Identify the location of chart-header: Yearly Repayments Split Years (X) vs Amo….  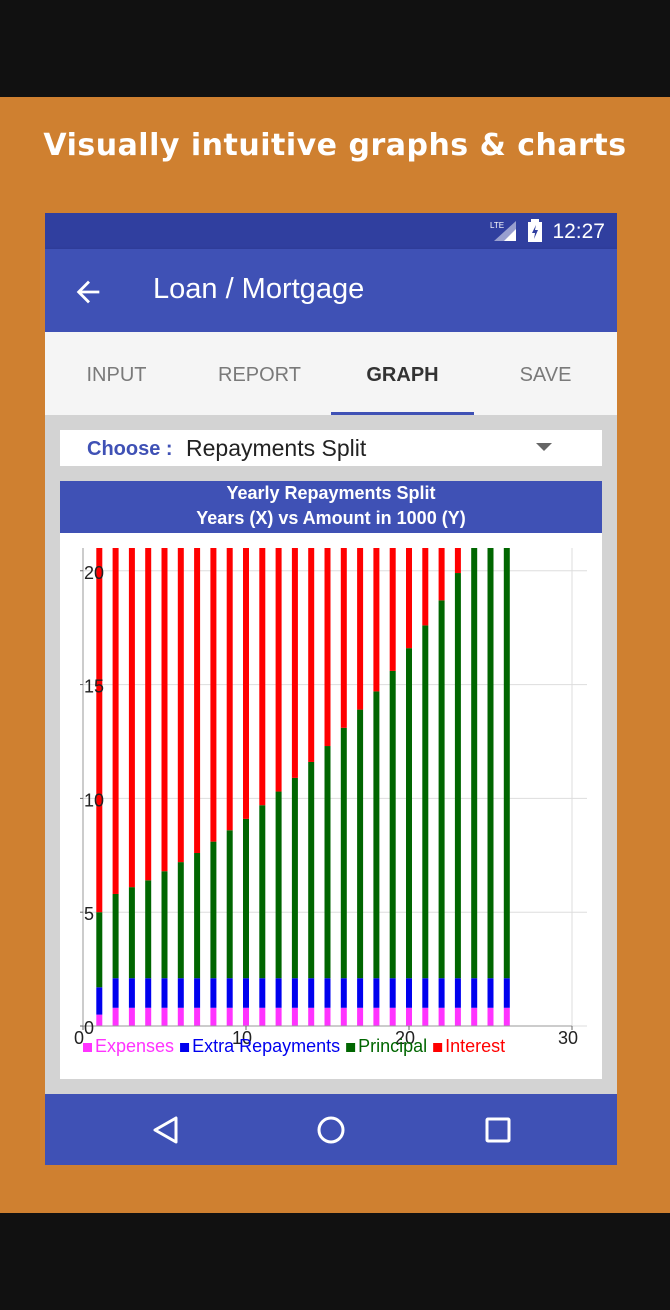
(331, 507).